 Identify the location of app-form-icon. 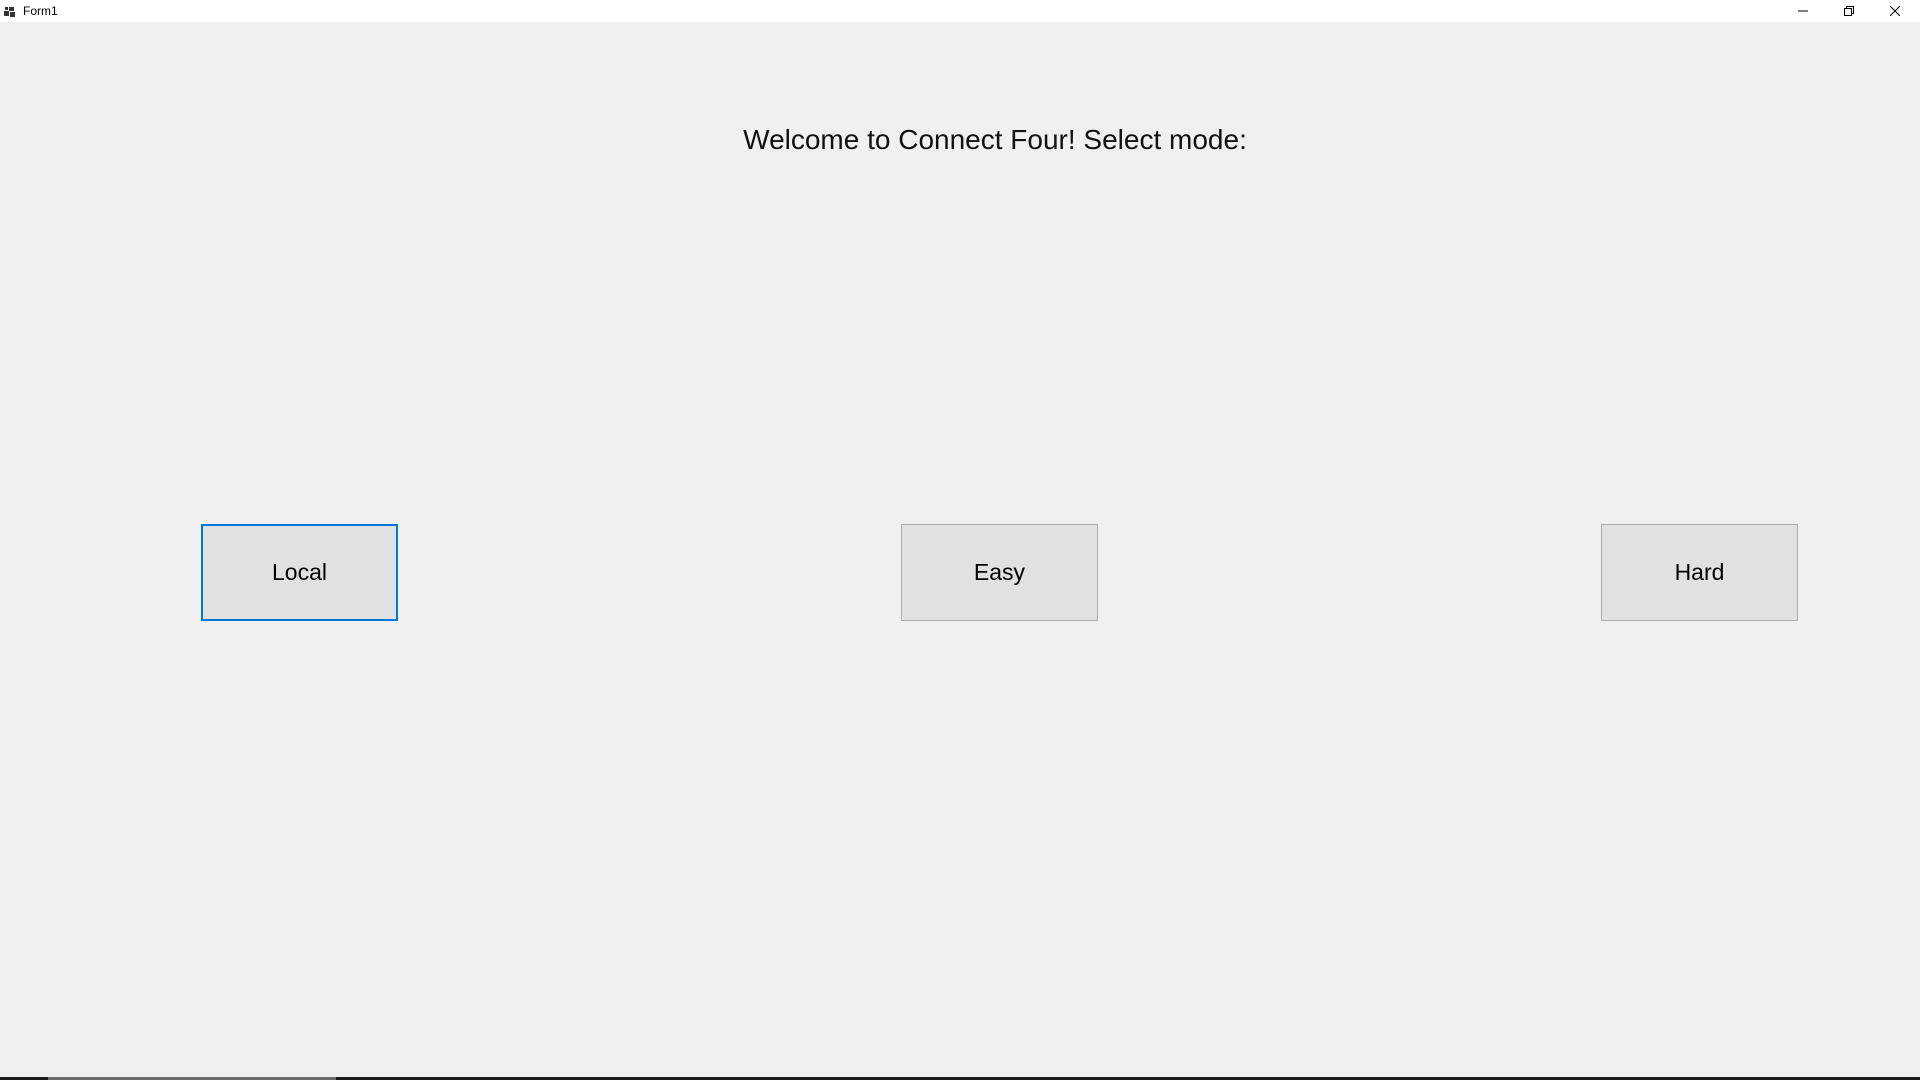
(10, 11).